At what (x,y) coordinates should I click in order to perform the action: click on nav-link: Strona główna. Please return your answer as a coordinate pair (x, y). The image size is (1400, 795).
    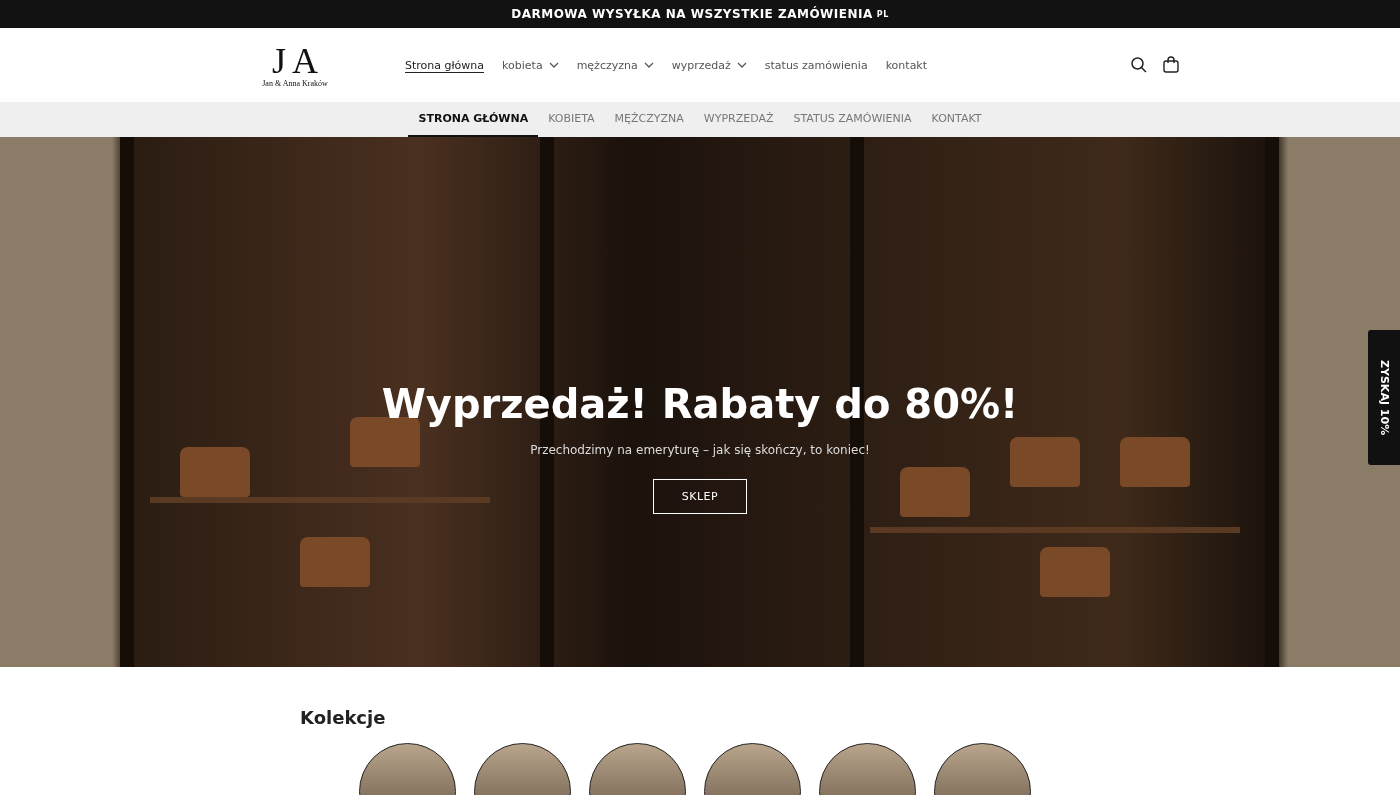
    Looking at the image, I should click on (445, 65).